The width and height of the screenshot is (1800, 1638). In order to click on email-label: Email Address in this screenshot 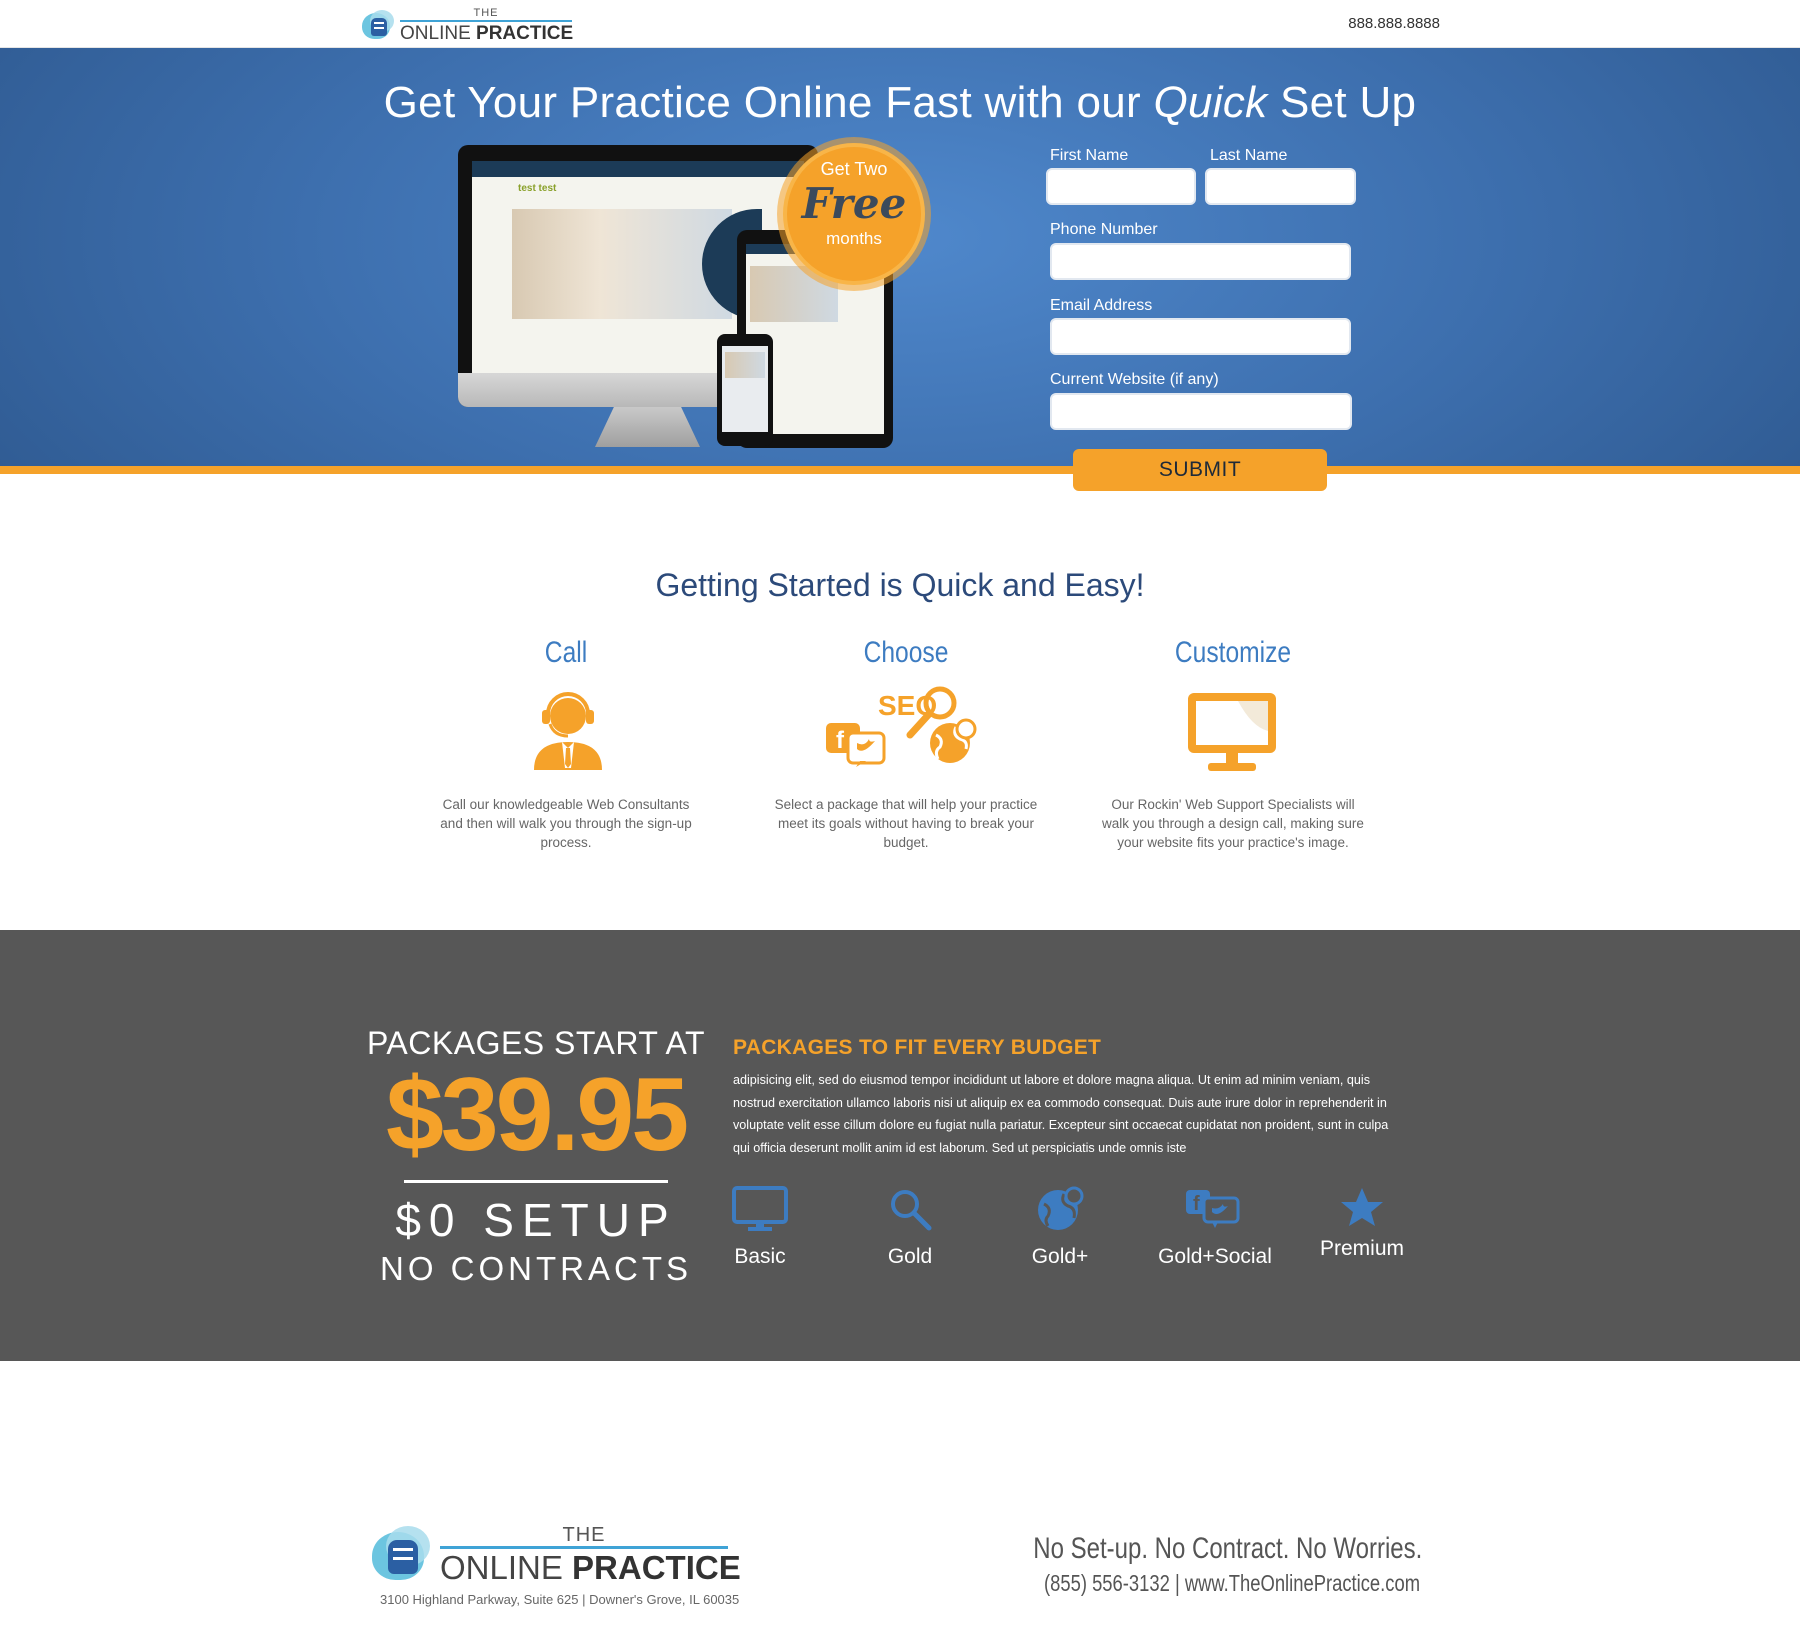, I will do `click(1101, 305)`.